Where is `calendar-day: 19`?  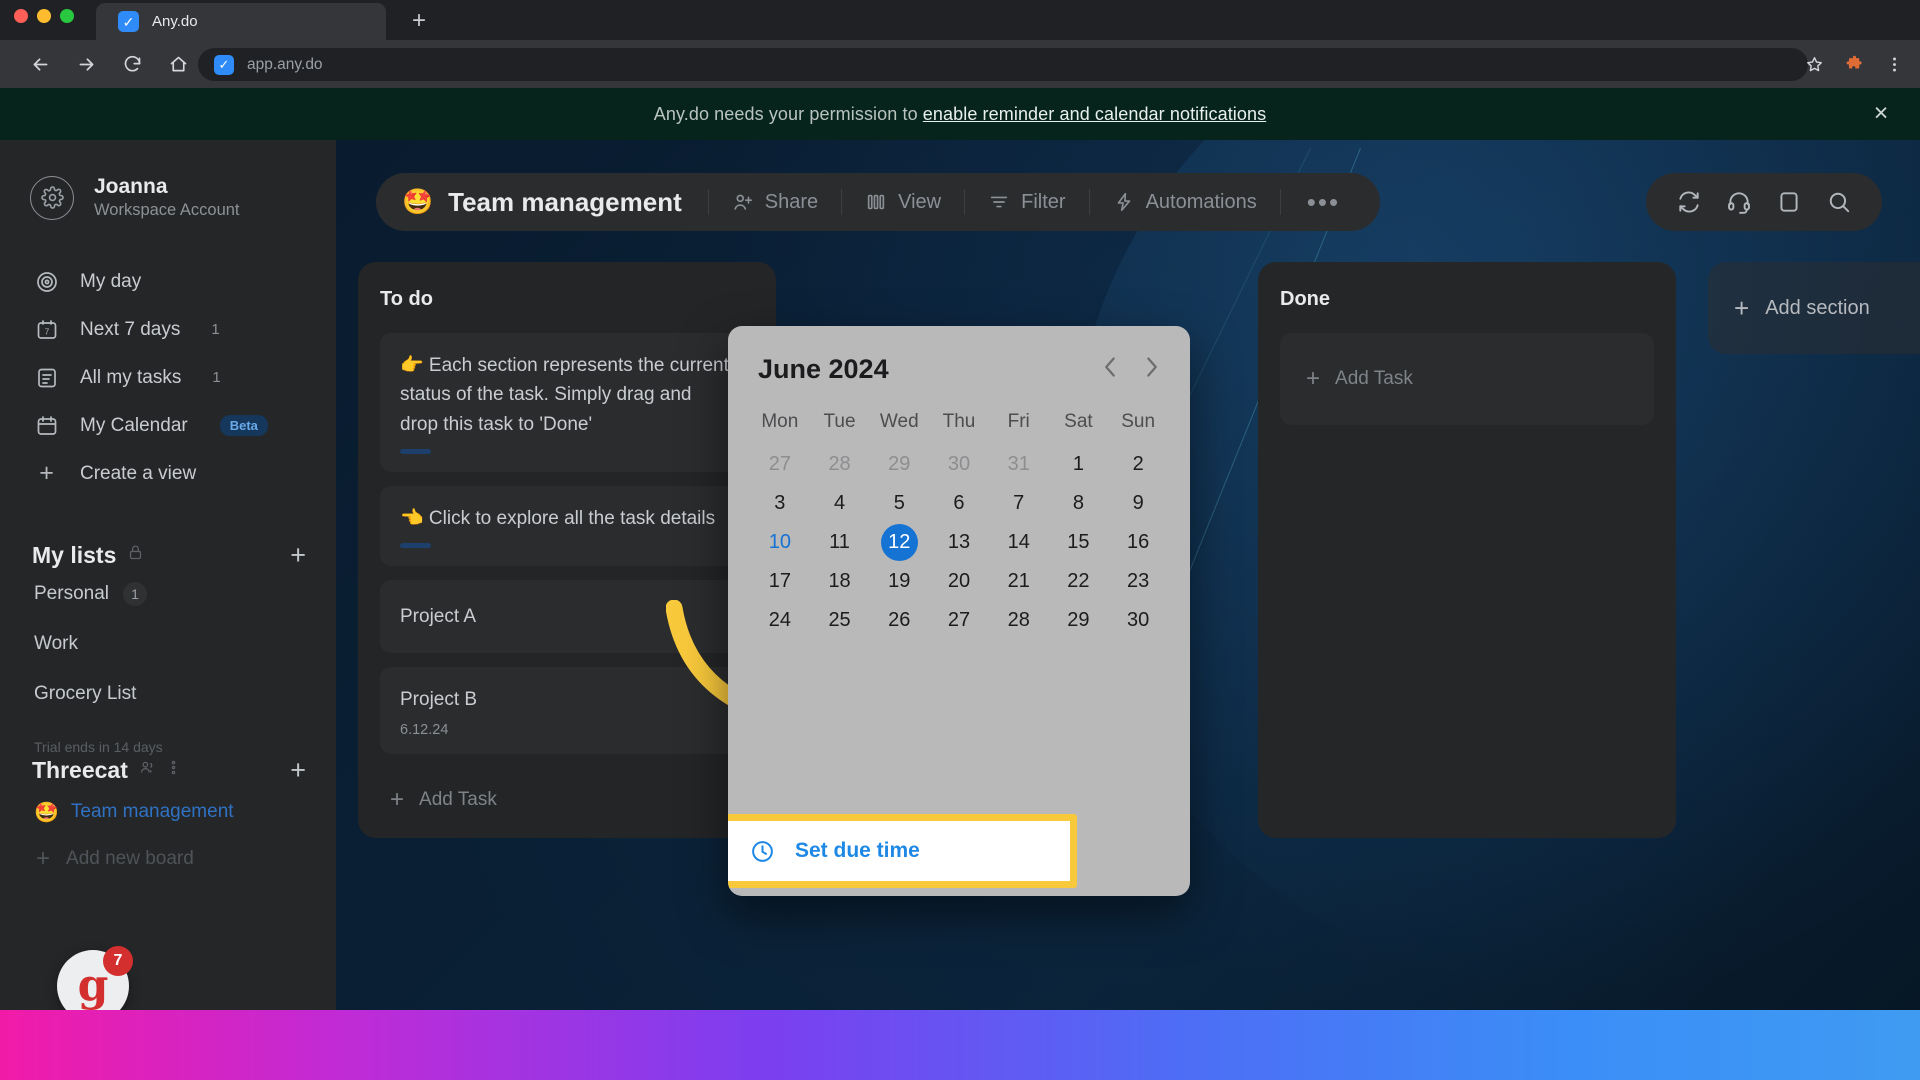
calendar-day: 19 is located at coordinates (899, 581).